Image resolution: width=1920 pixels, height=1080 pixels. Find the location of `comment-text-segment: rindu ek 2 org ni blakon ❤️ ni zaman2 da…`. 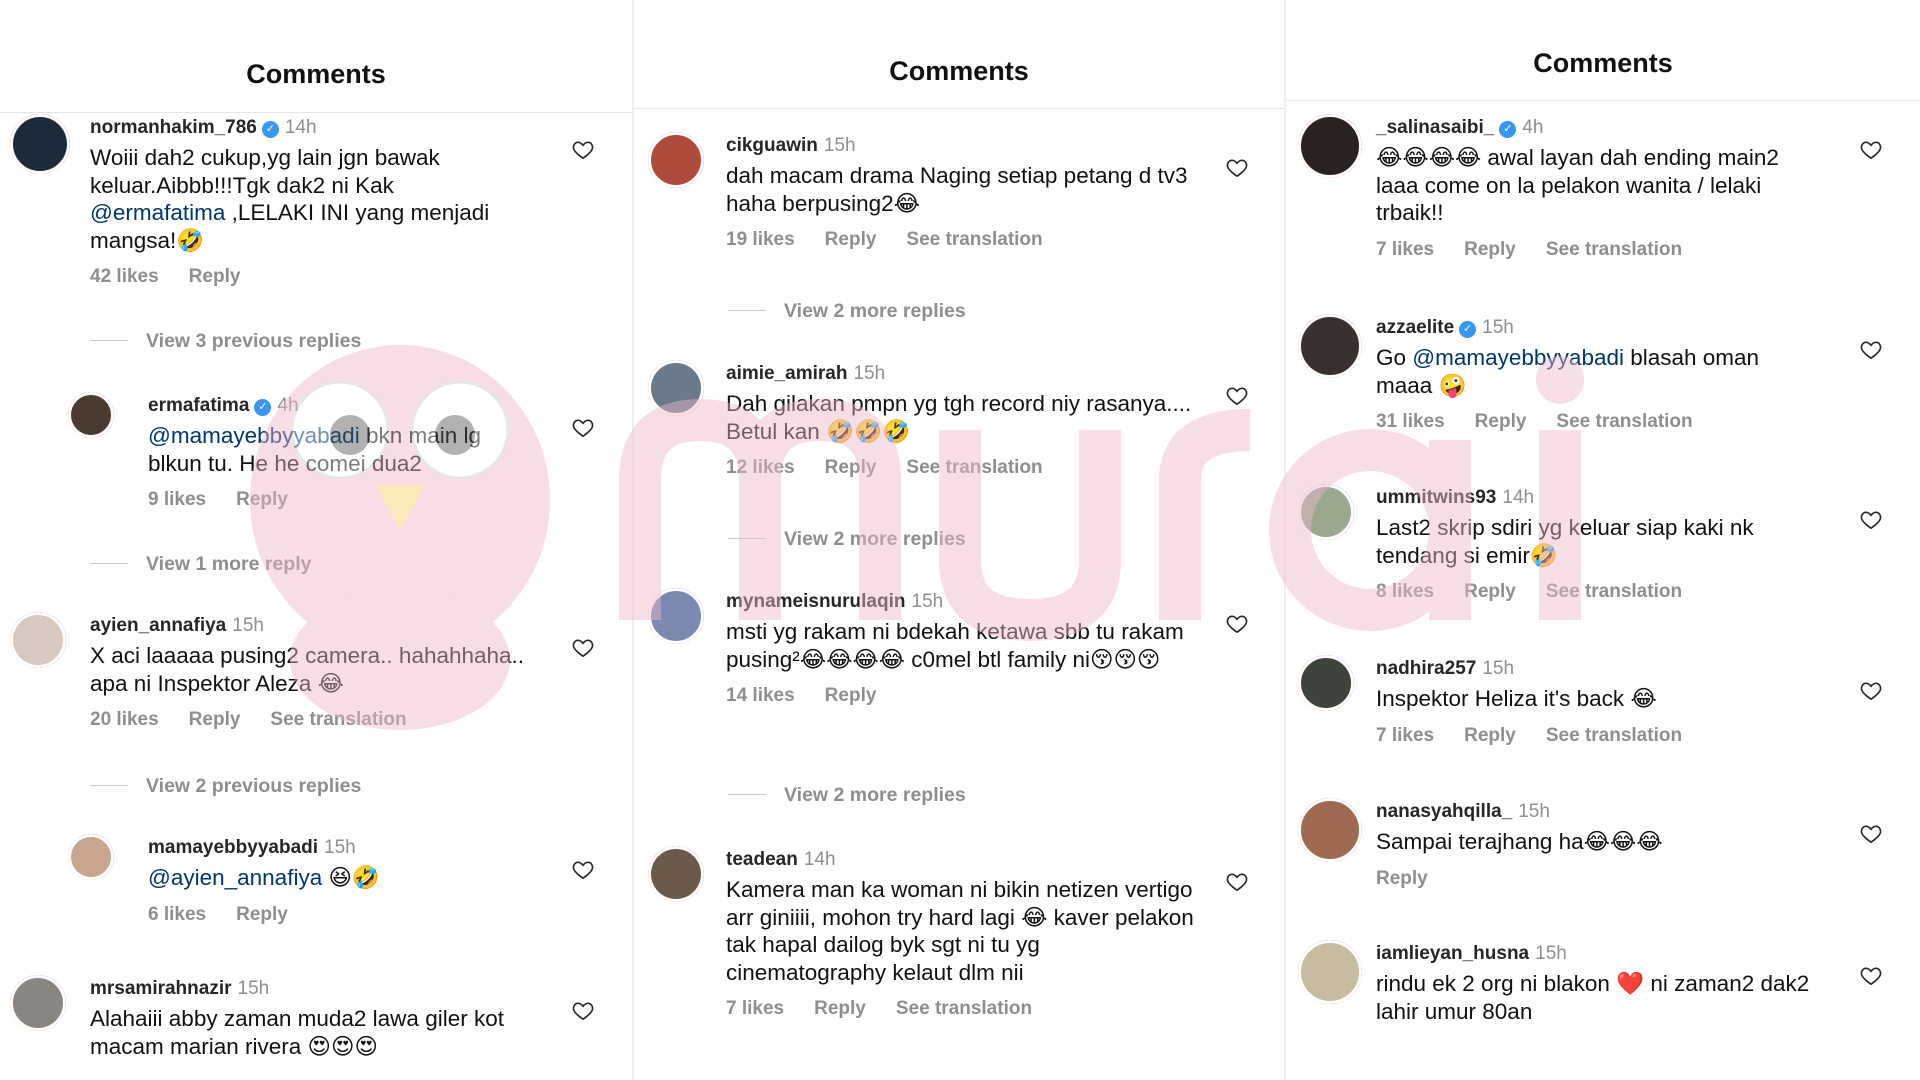

comment-text-segment: rindu ek 2 org ni blakon ❤️ ni zaman2 da… is located at coordinates (1593, 997).